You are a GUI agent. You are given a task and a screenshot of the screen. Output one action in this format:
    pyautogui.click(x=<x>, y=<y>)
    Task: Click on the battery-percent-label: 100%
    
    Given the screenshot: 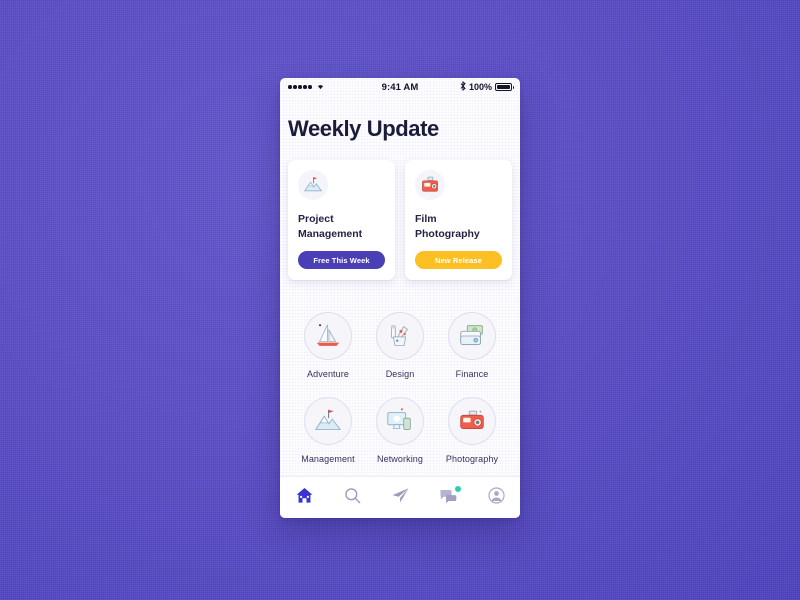 What is the action you would take?
    pyautogui.click(x=480, y=87)
    